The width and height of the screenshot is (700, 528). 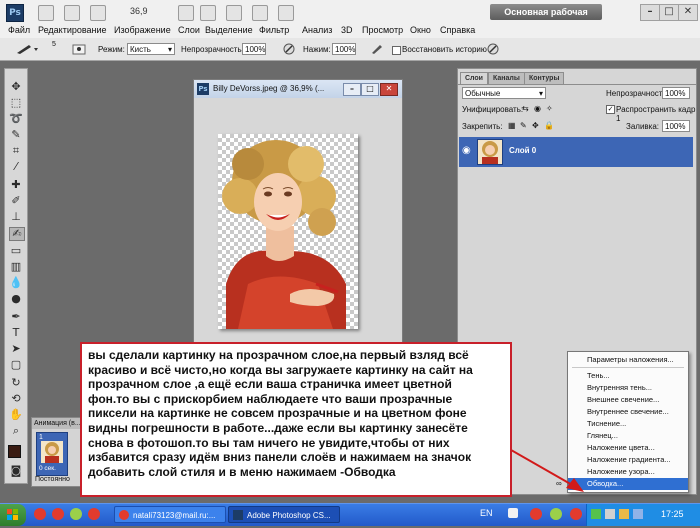 What do you see at coordinates (16, 365) in the screenshot?
I see `shape-tool-icon: ▢` at bounding box center [16, 365].